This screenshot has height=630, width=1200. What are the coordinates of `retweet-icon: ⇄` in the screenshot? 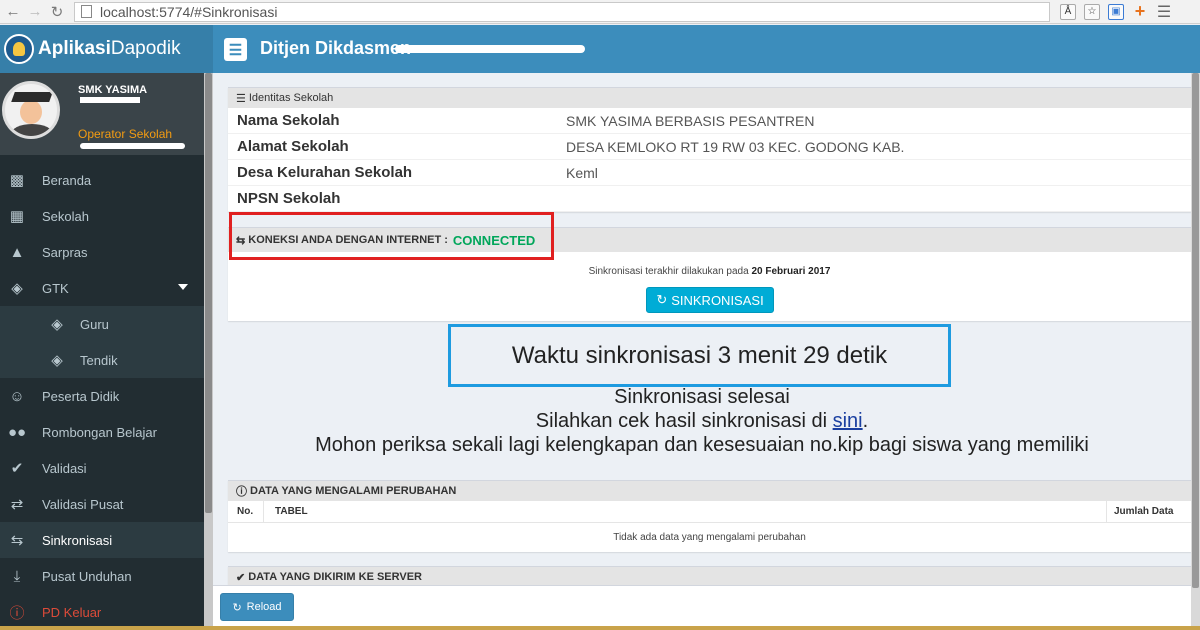 It's located at (17, 504).